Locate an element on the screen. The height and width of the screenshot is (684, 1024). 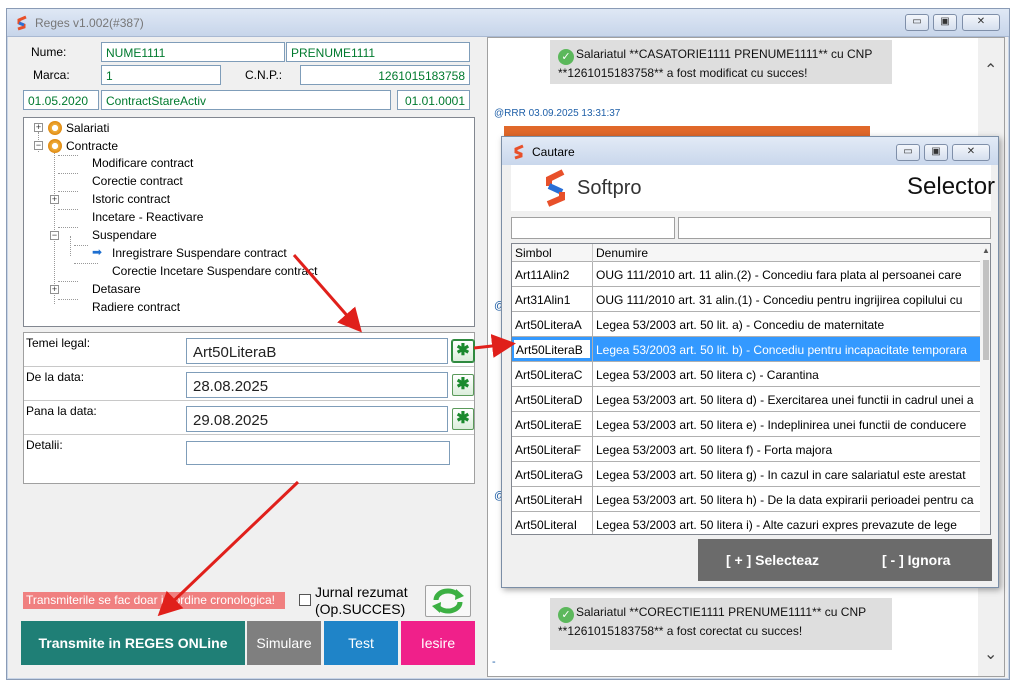
arrow-to-temei is located at coordinates (327, 293).